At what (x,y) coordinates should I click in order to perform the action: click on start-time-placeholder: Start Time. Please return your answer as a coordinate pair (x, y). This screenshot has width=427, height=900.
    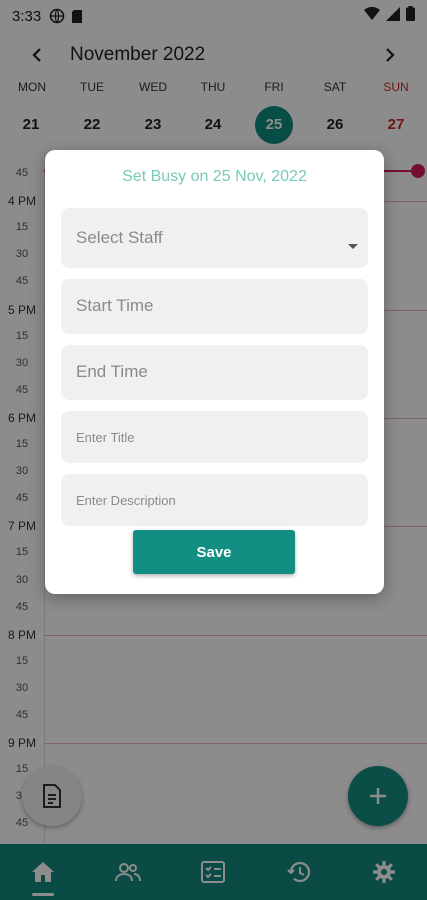
    Looking at the image, I should click on (115, 305).